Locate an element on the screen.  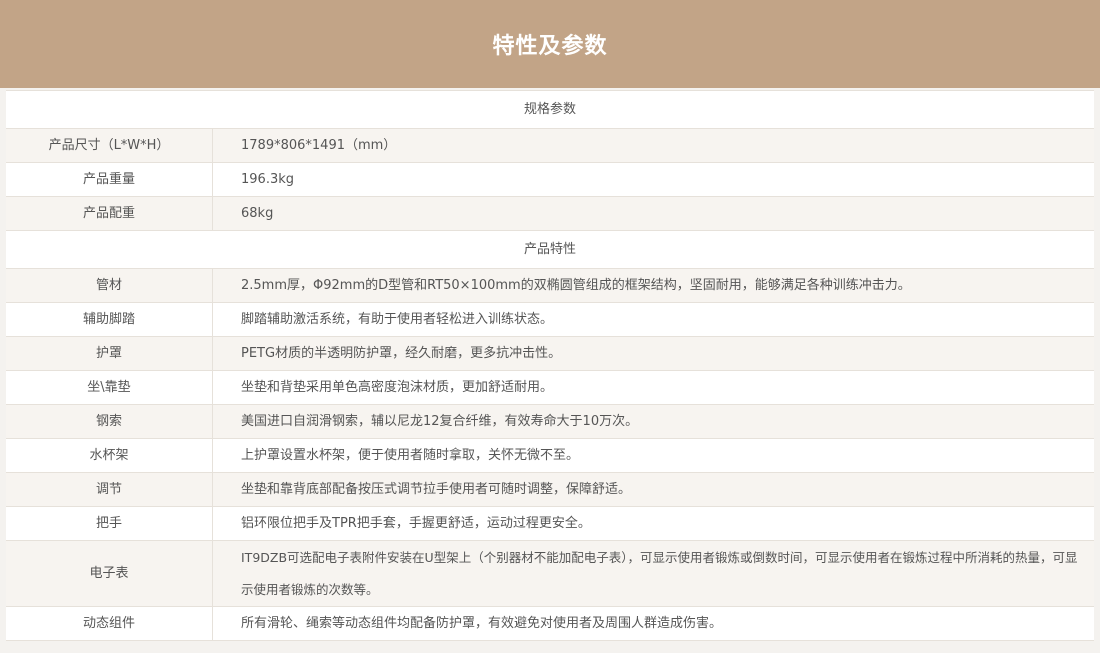
table-row: 水杯架 上护罩设置水杯架，便于使用者随时拿取，关怀无微不至。 is located at coordinates (550, 456).